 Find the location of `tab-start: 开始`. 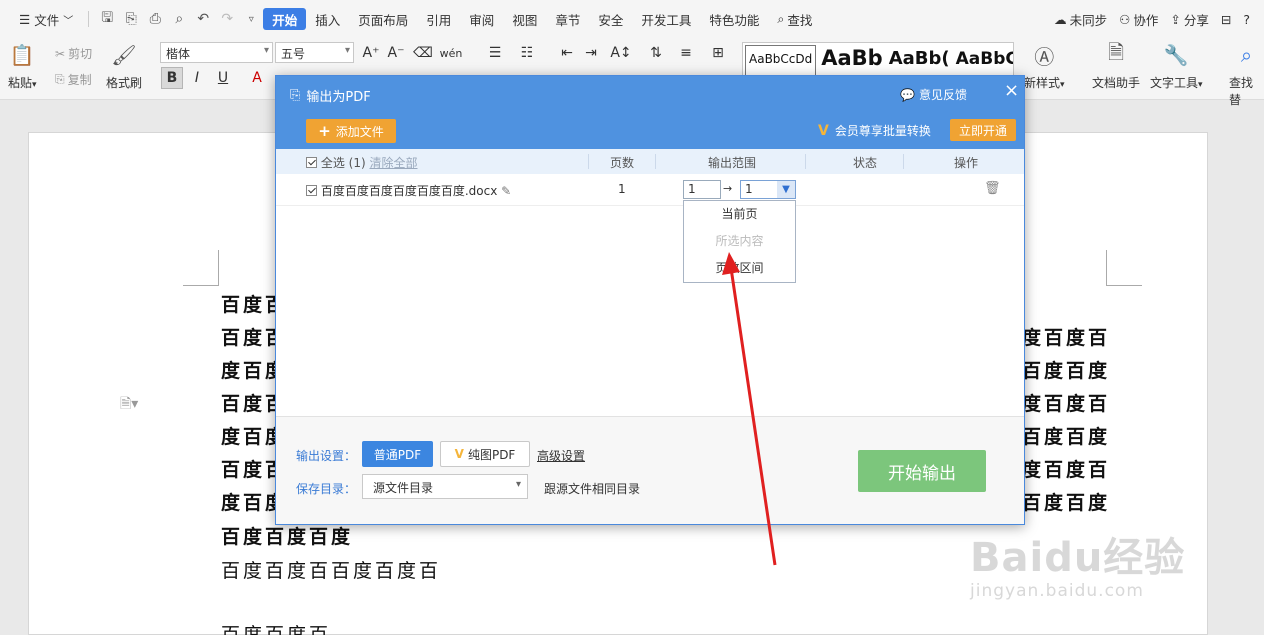

tab-start: 开始 is located at coordinates (285, 19).